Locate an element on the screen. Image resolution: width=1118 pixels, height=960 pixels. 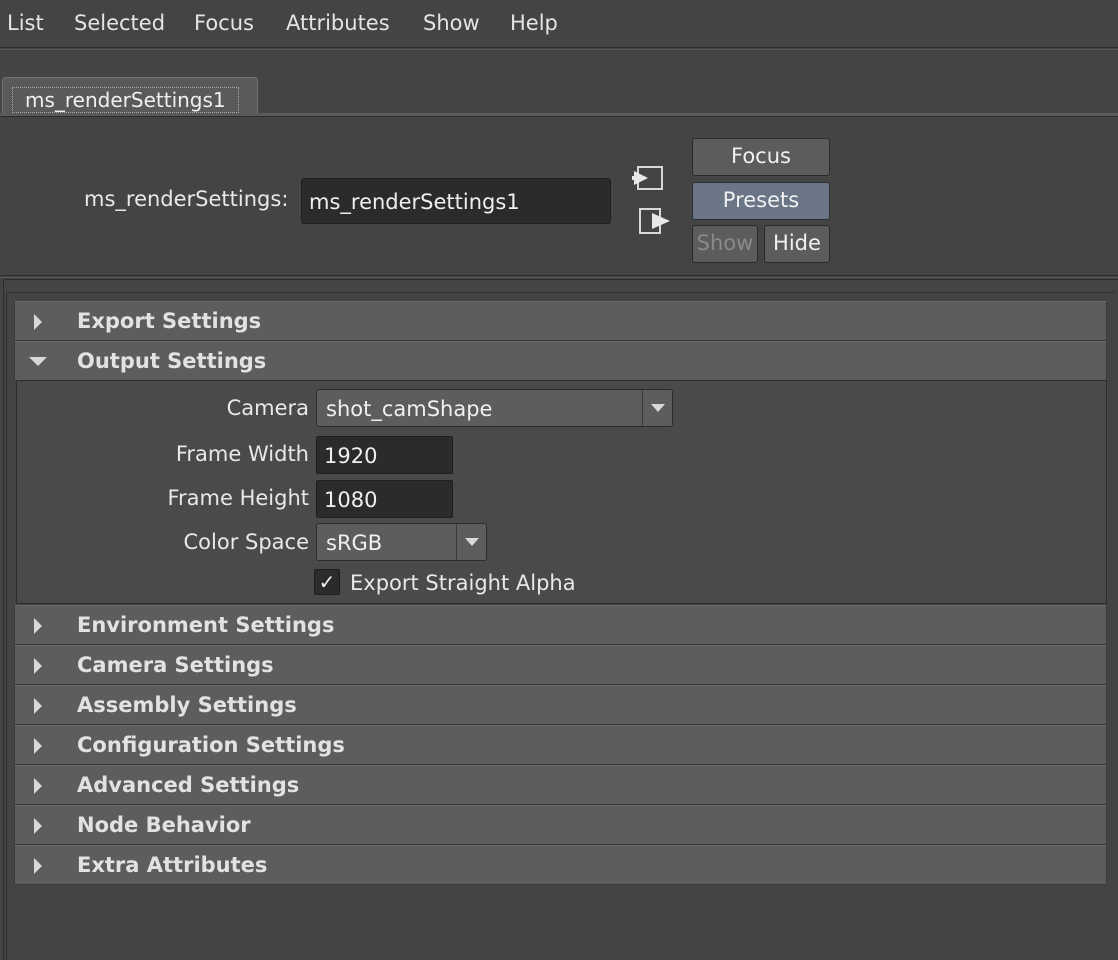
node-type-label: ms_renderSettings: is located at coordinates (186, 199).